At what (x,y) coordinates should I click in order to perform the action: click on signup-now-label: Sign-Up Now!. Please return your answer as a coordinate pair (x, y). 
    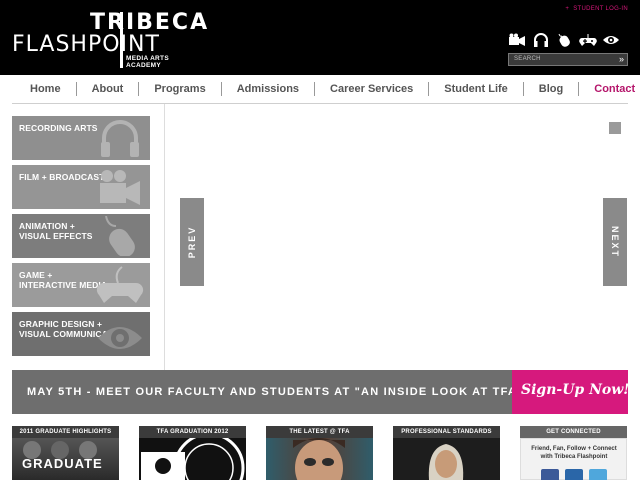
    Looking at the image, I should click on (575, 390).